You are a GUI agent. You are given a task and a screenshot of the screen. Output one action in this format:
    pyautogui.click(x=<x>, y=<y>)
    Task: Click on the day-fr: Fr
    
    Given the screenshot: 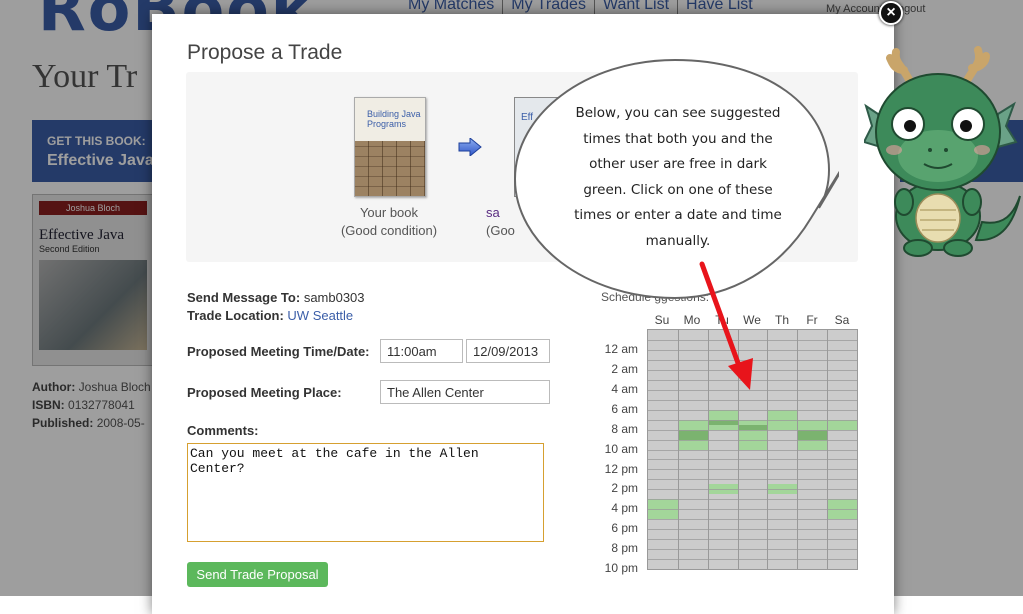 What is the action you would take?
    pyautogui.click(x=812, y=320)
    